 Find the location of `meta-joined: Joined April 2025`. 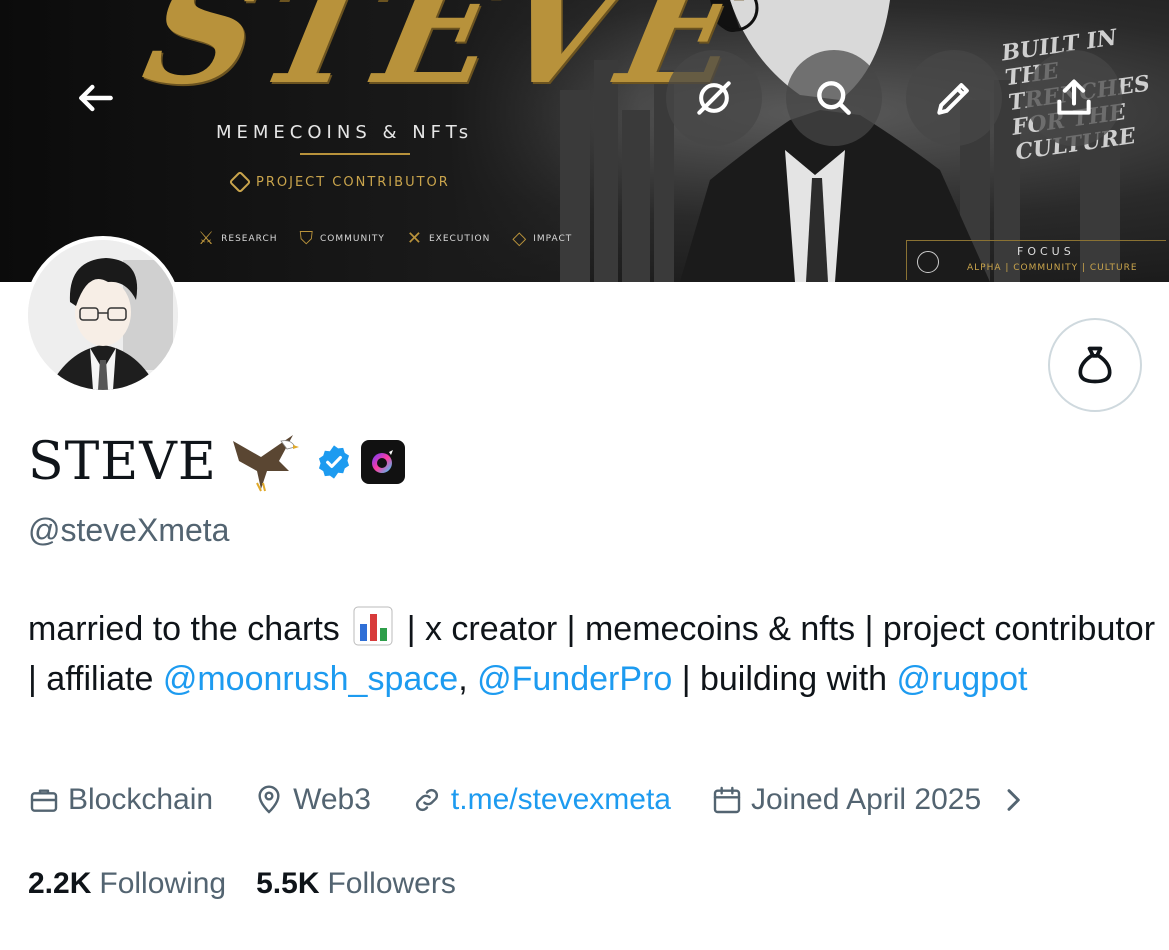

meta-joined: Joined April 2025 is located at coordinates (870, 800).